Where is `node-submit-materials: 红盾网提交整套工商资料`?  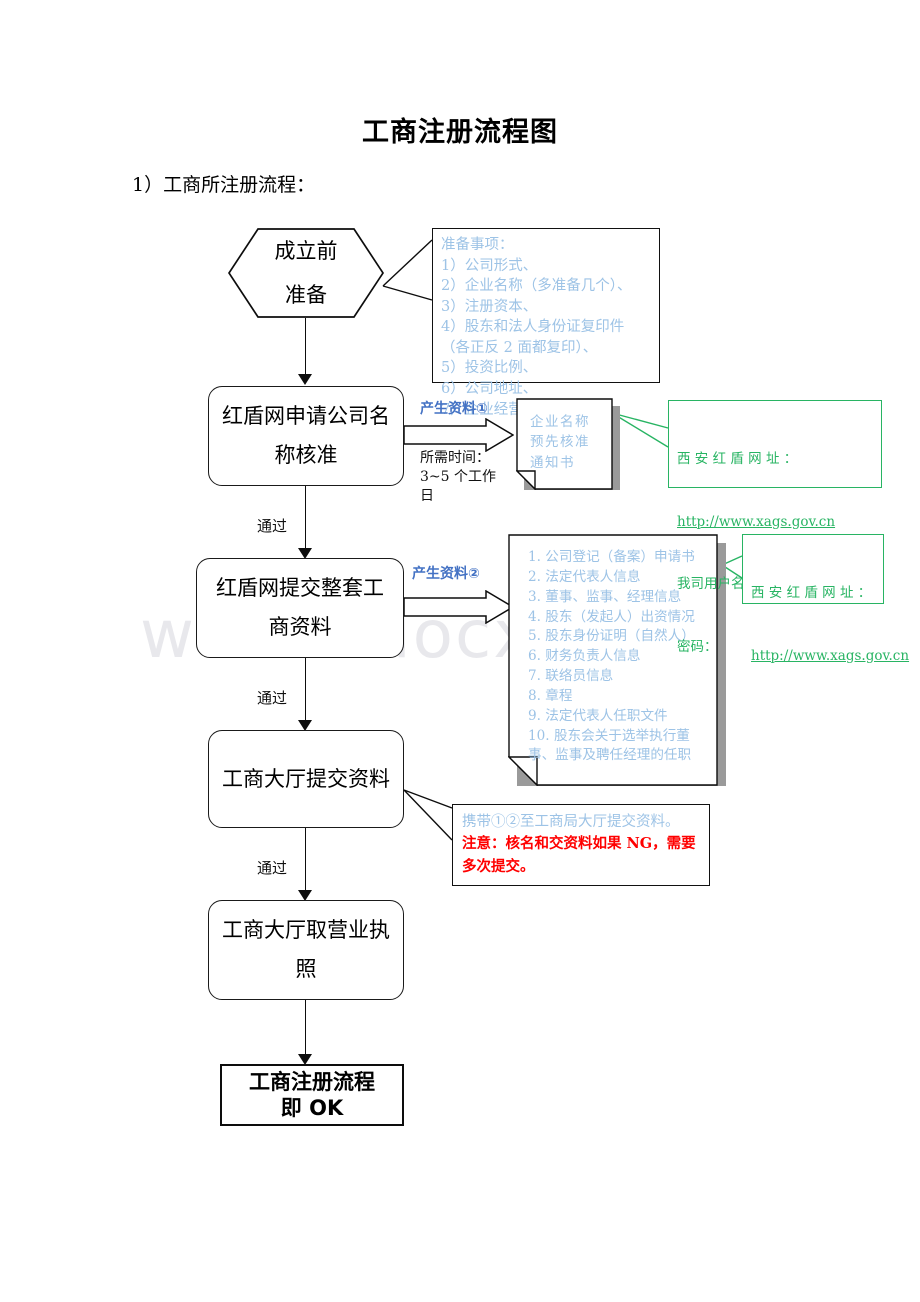
node-submit-materials: 红盾网提交整套工商资料 is located at coordinates (300, 608).